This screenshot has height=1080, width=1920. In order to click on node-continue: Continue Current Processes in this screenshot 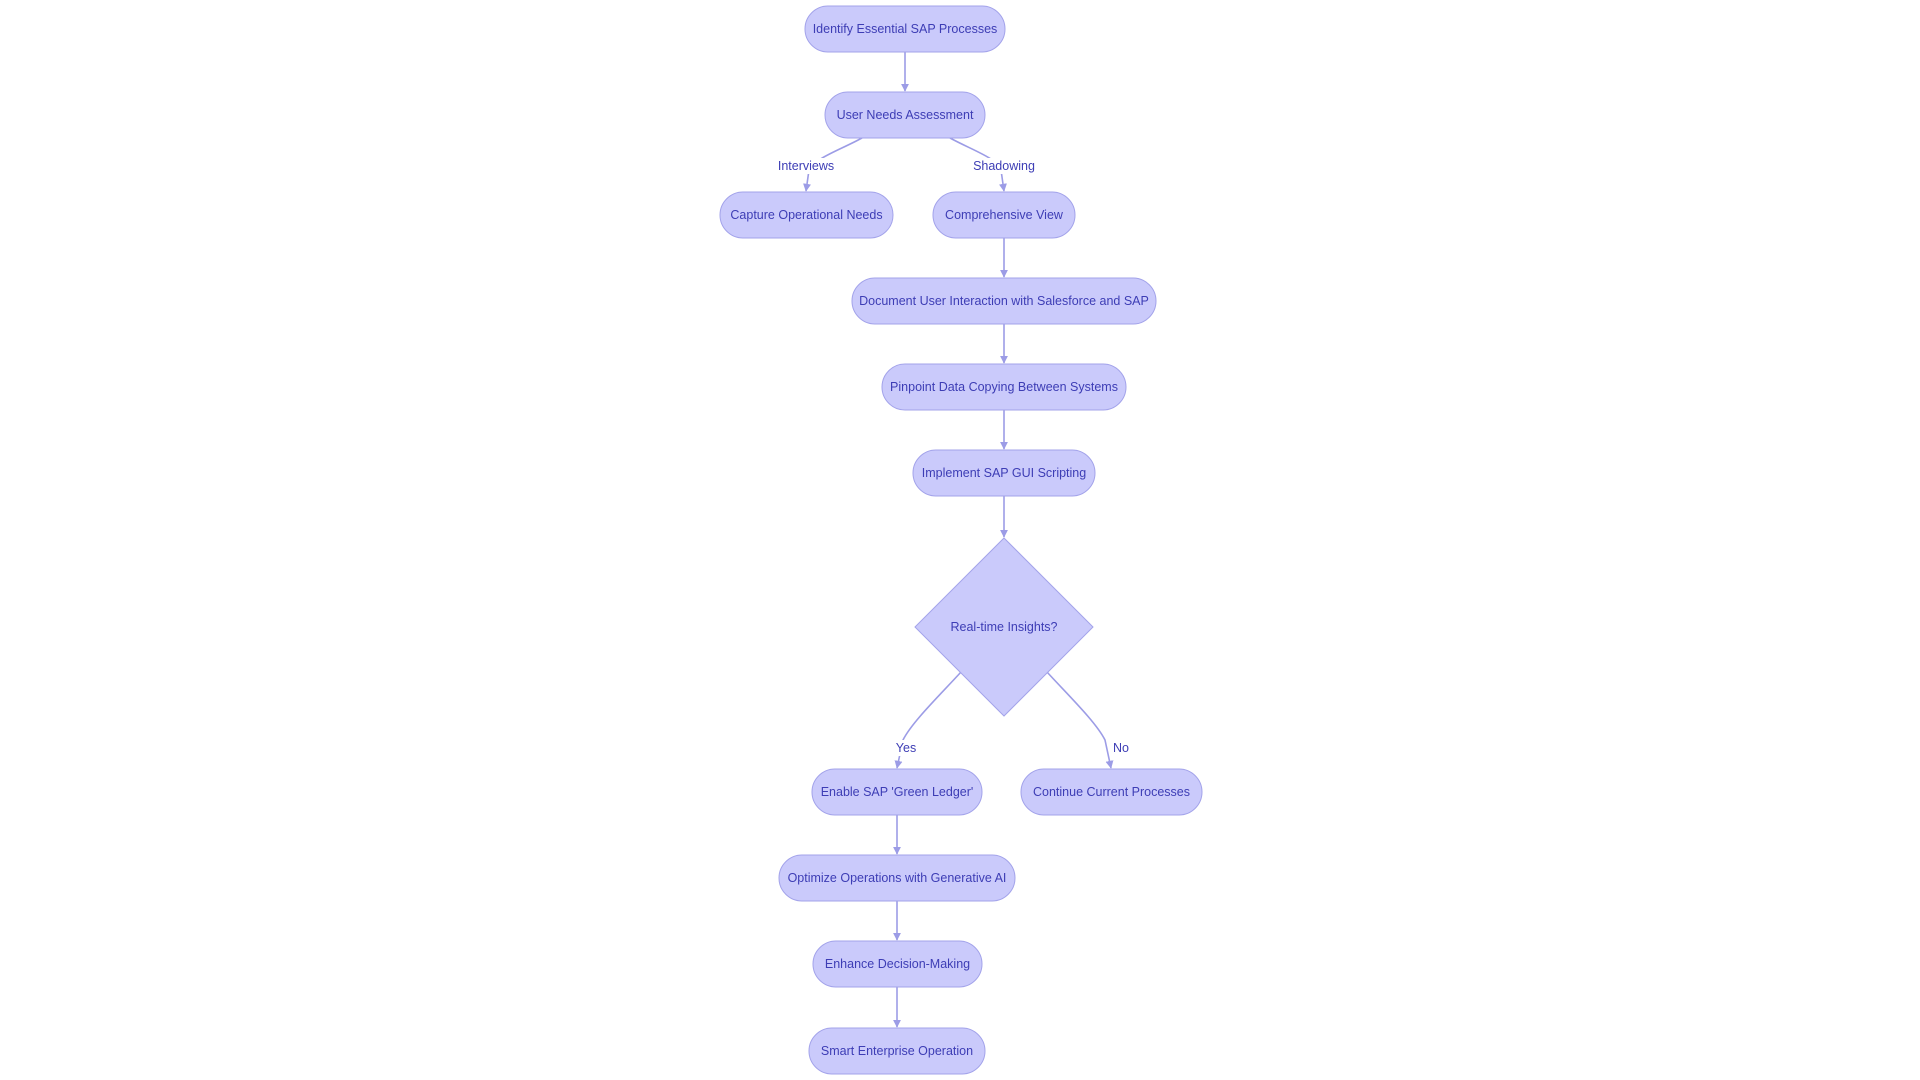, I will do `click(1111, 792)`.